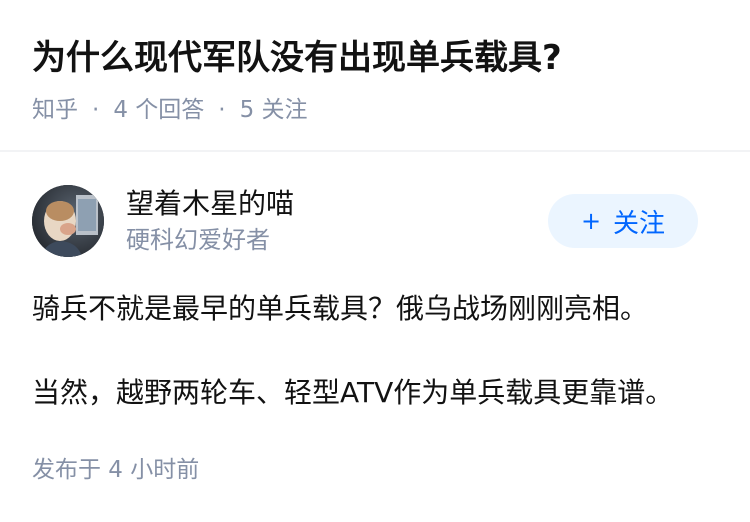 The image size is (750, 522). I want to click on follow-button: + 关注, so click(623, 221).